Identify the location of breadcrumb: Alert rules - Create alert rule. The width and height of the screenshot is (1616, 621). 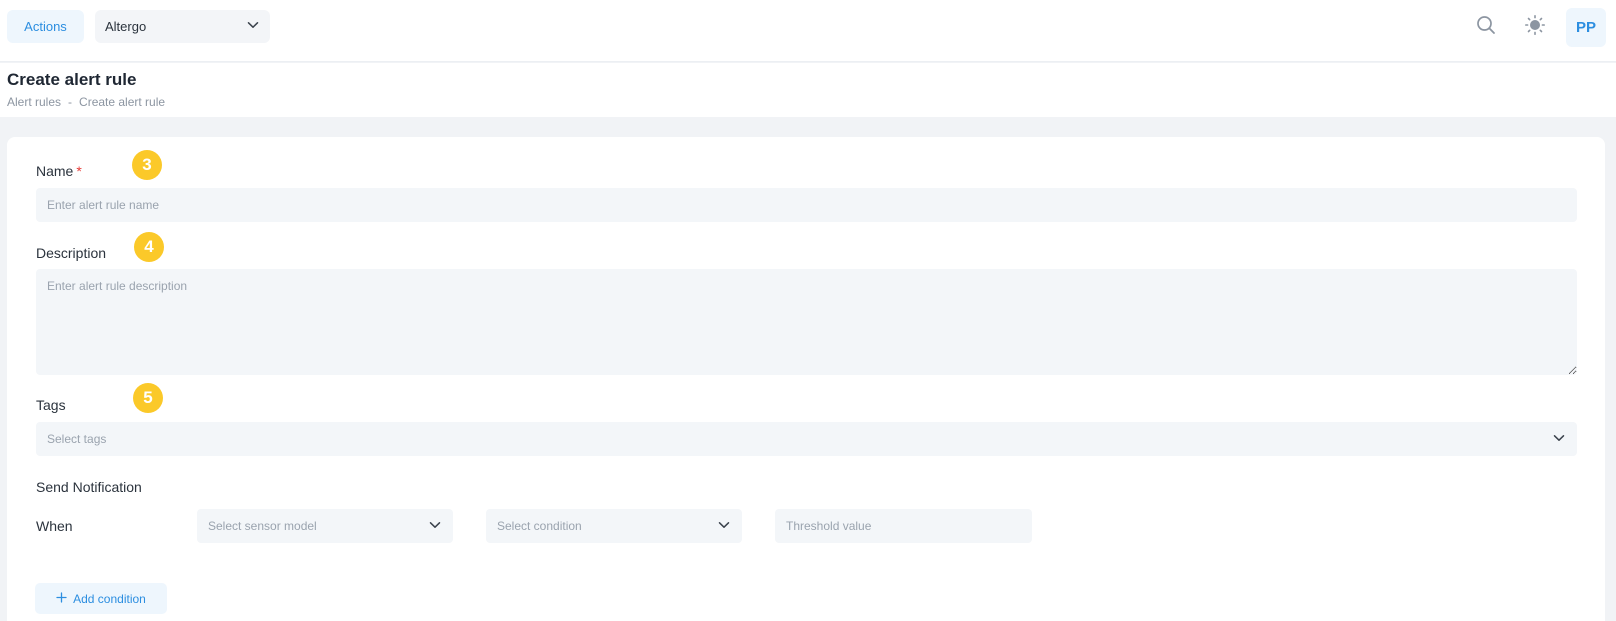
(86, 102).